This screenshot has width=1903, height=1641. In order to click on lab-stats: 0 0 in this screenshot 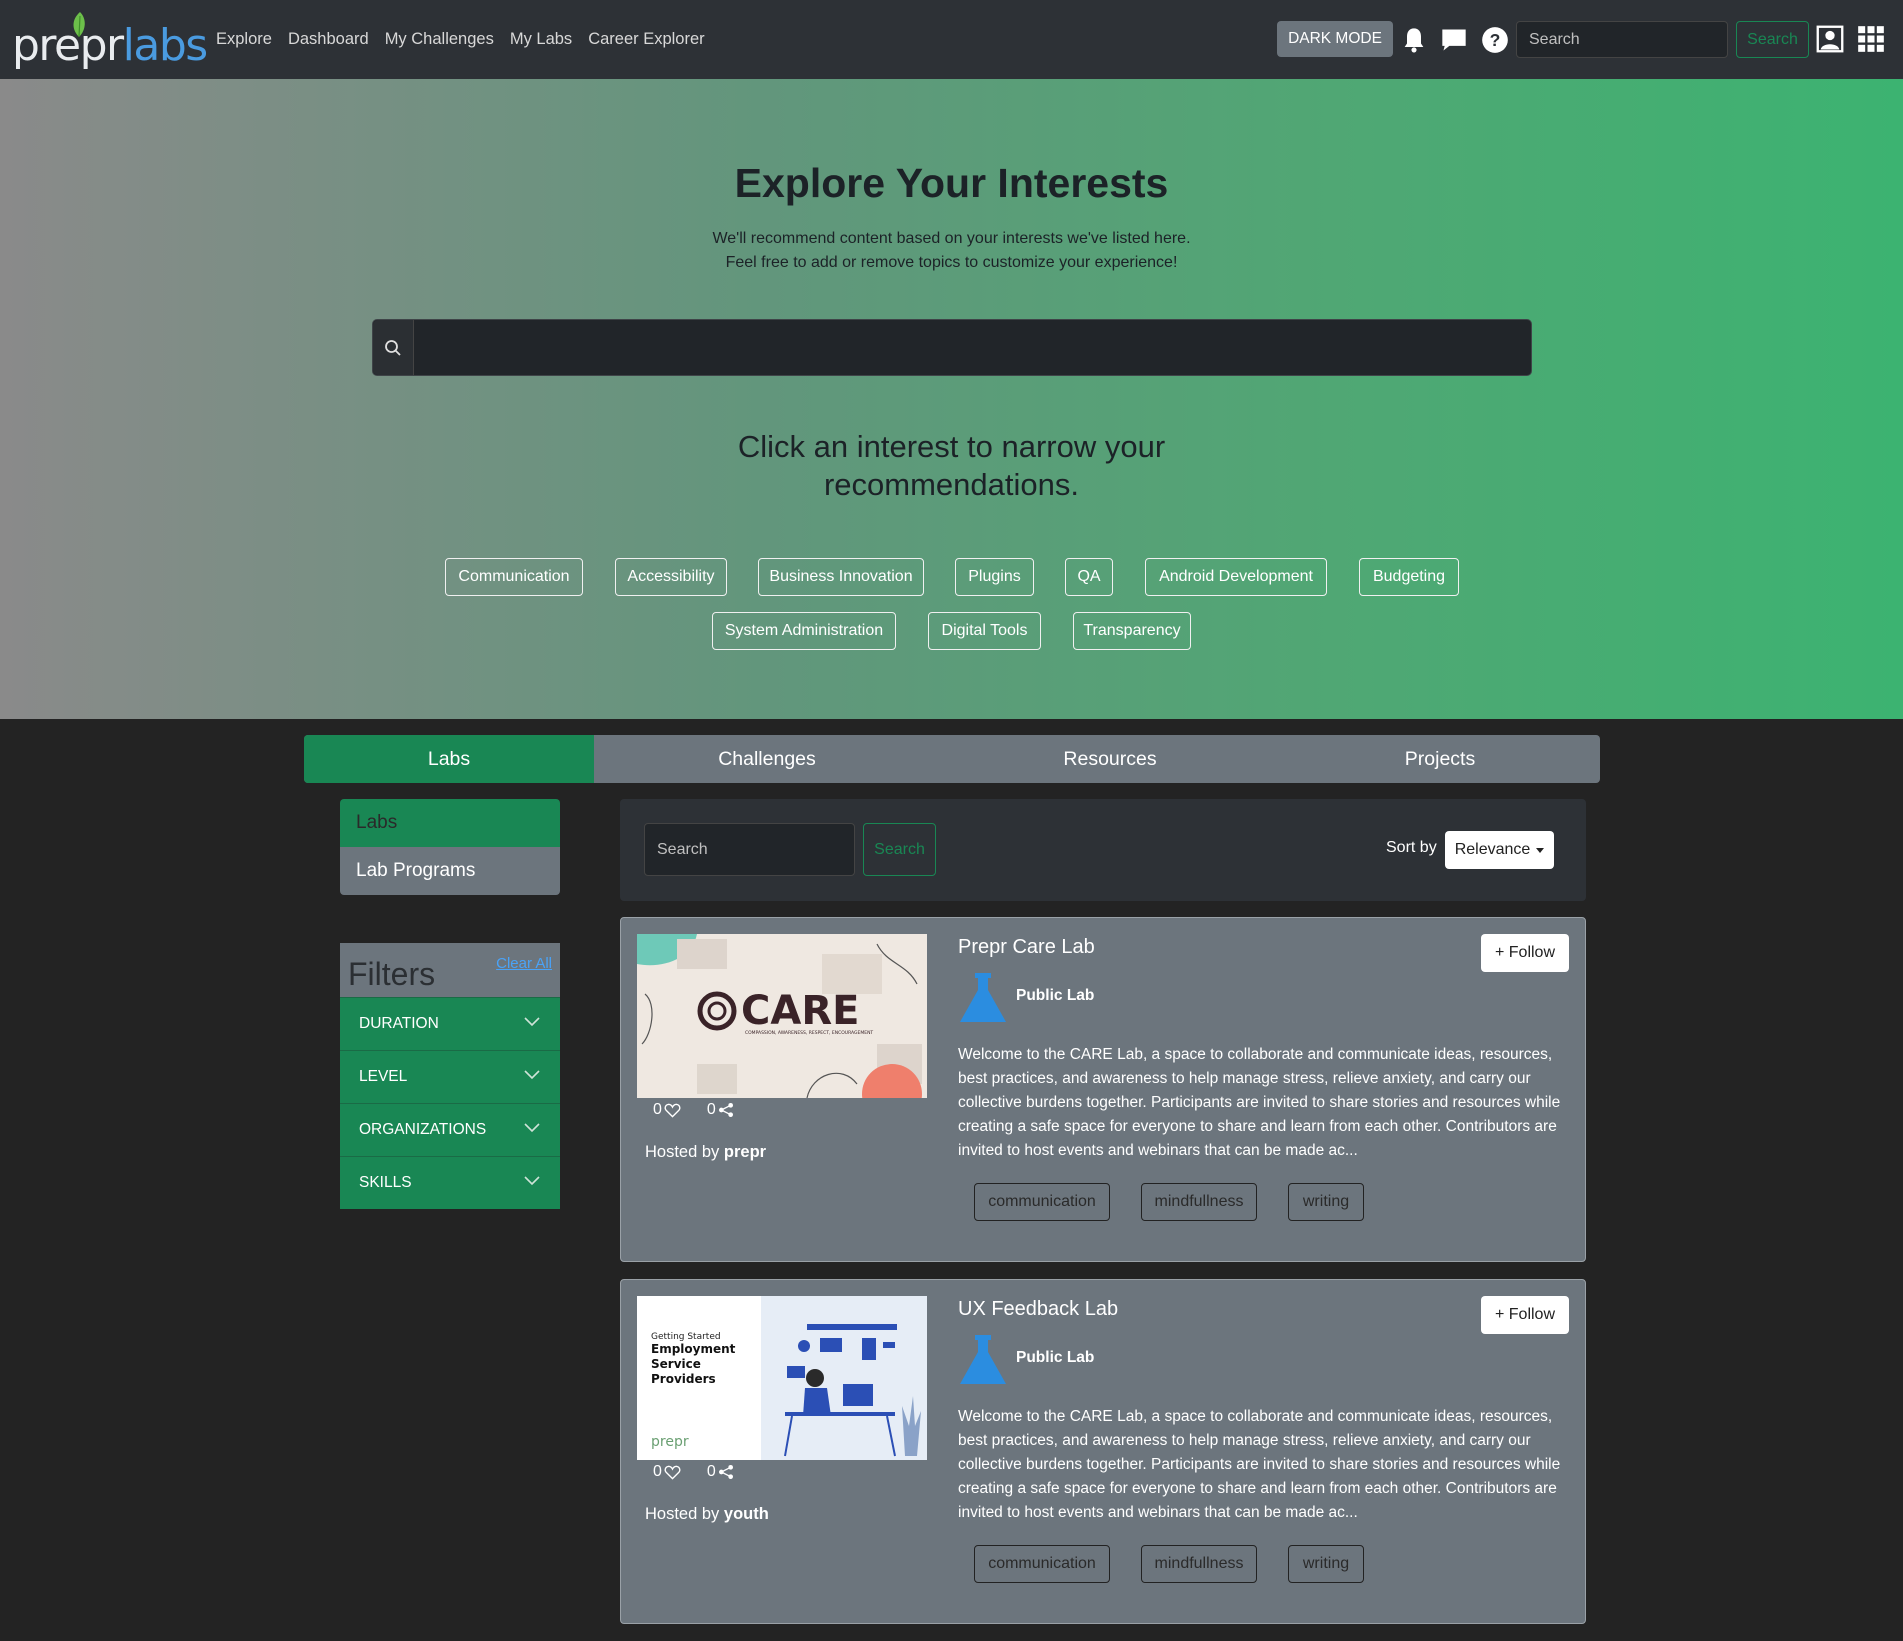, I will do `click(693, 1110)`.